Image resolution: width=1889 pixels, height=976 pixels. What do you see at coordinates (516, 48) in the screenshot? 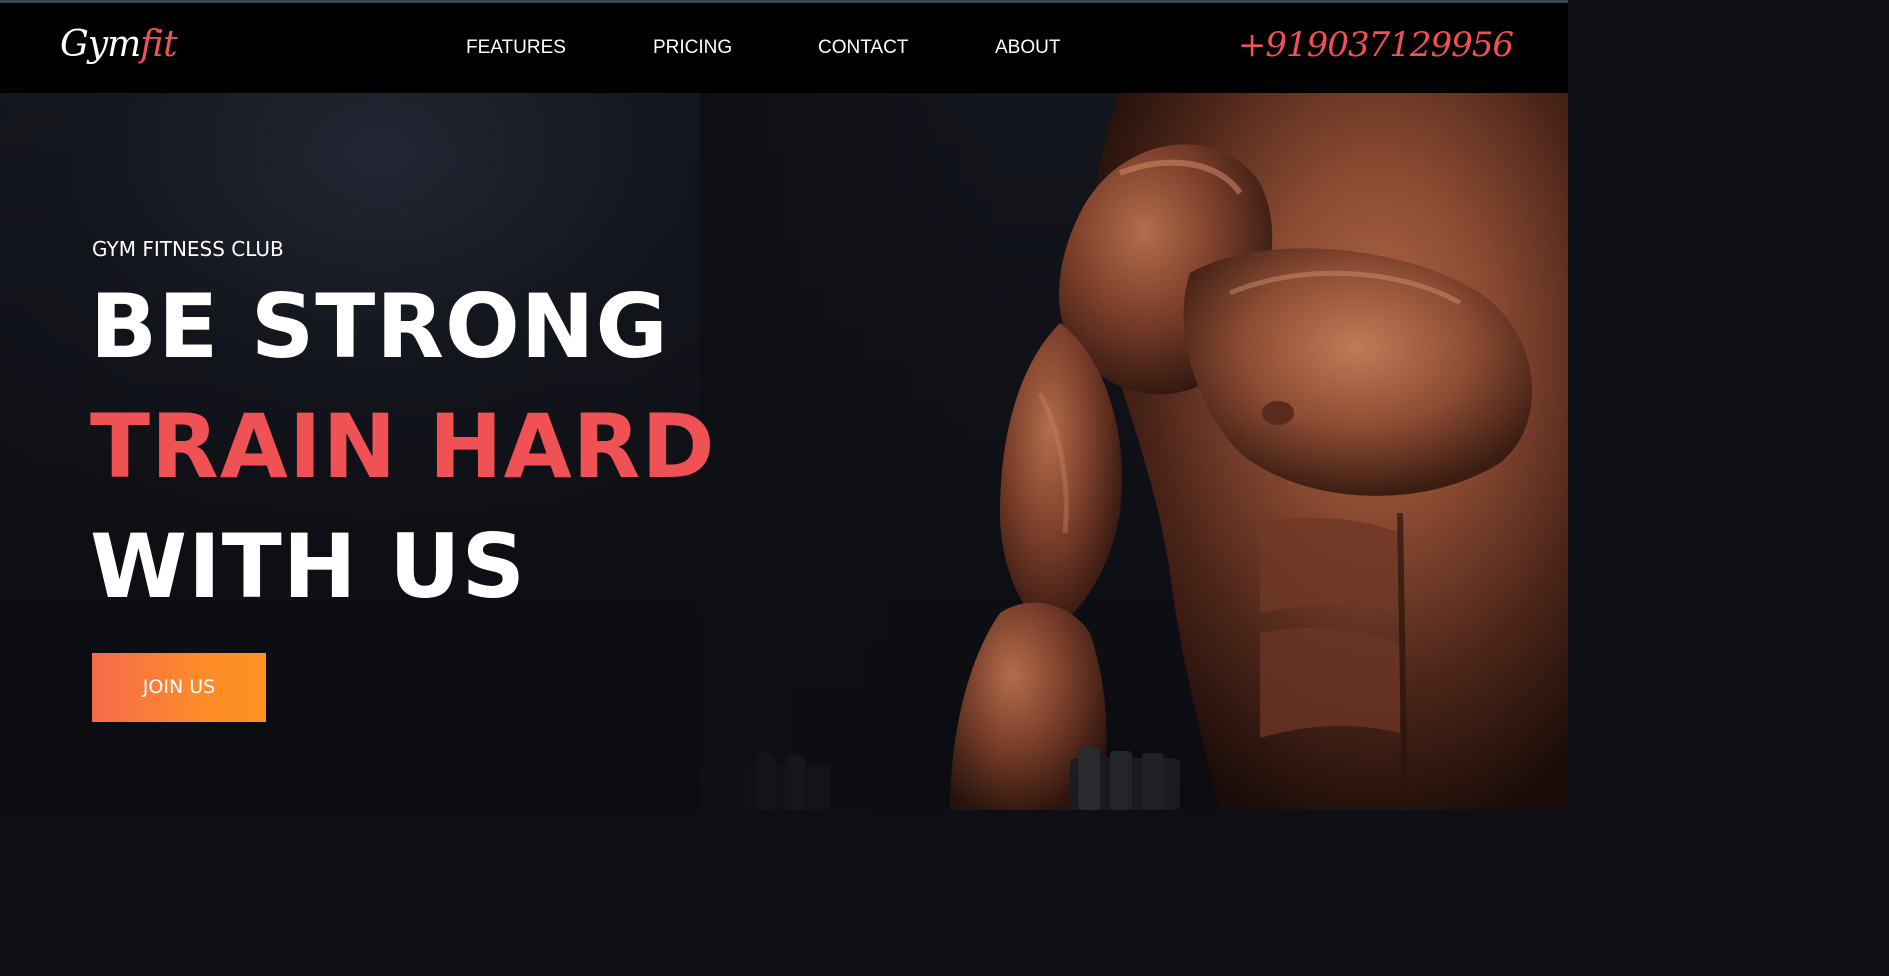
I see `nav-link-features: FEATURES` at bounding box center [516, 48].